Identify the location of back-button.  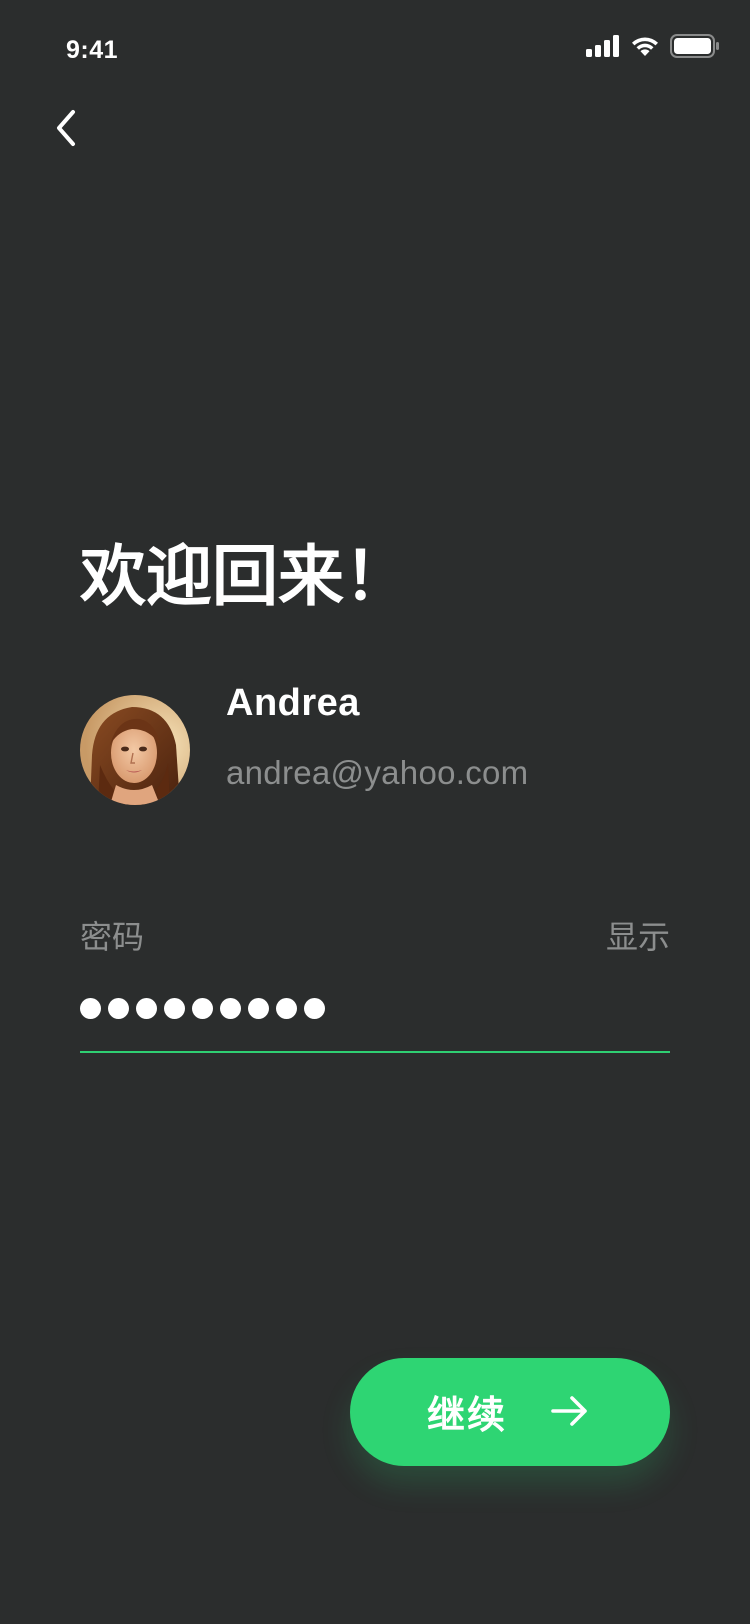
(66, 130).